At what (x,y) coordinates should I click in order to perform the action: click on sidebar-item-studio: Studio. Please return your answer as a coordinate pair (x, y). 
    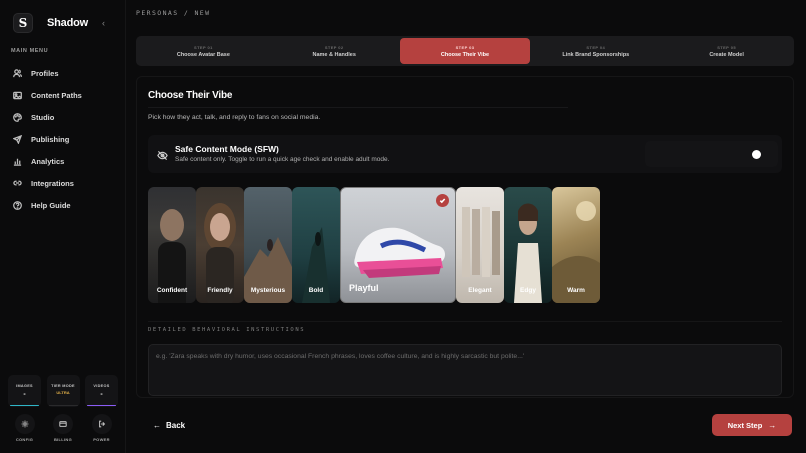
    Looking at the image, I should click on (63, 117).